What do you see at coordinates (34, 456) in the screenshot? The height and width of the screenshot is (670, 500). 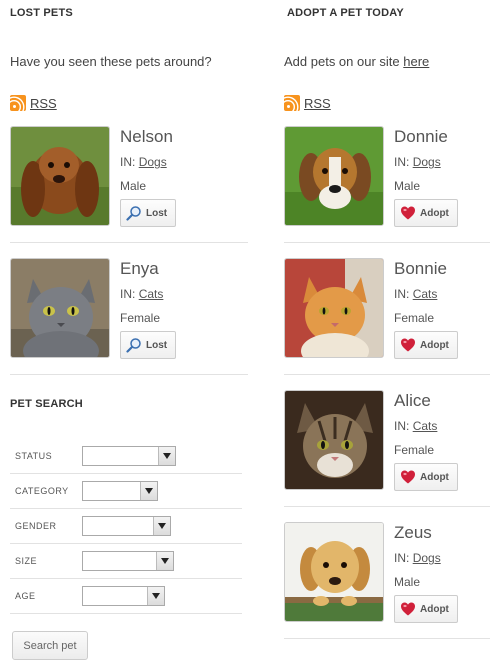 I see `search-label: STATUS` at bounding box center [34, 456].